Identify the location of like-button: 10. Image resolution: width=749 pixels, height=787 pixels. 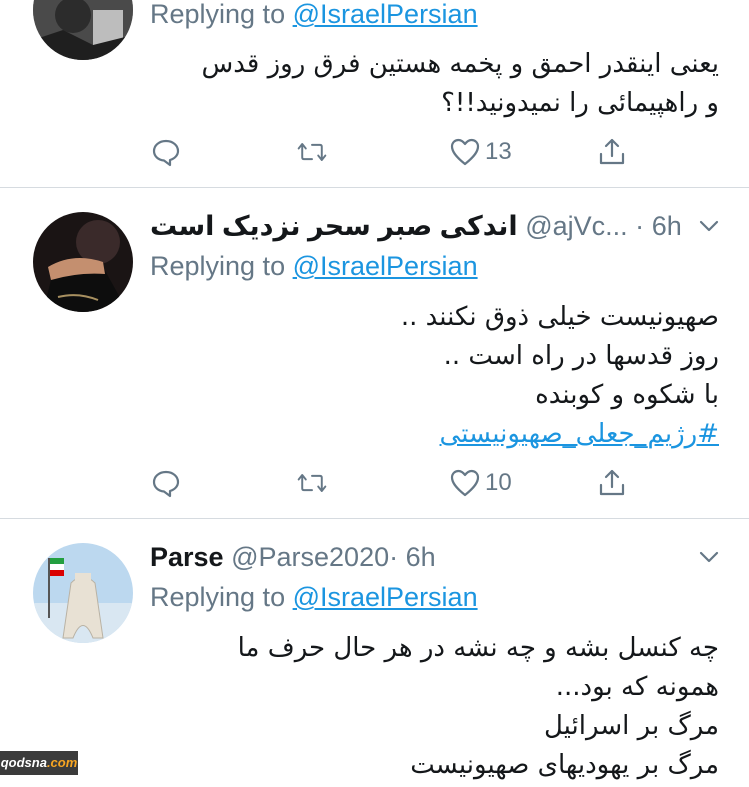
(480, 483).